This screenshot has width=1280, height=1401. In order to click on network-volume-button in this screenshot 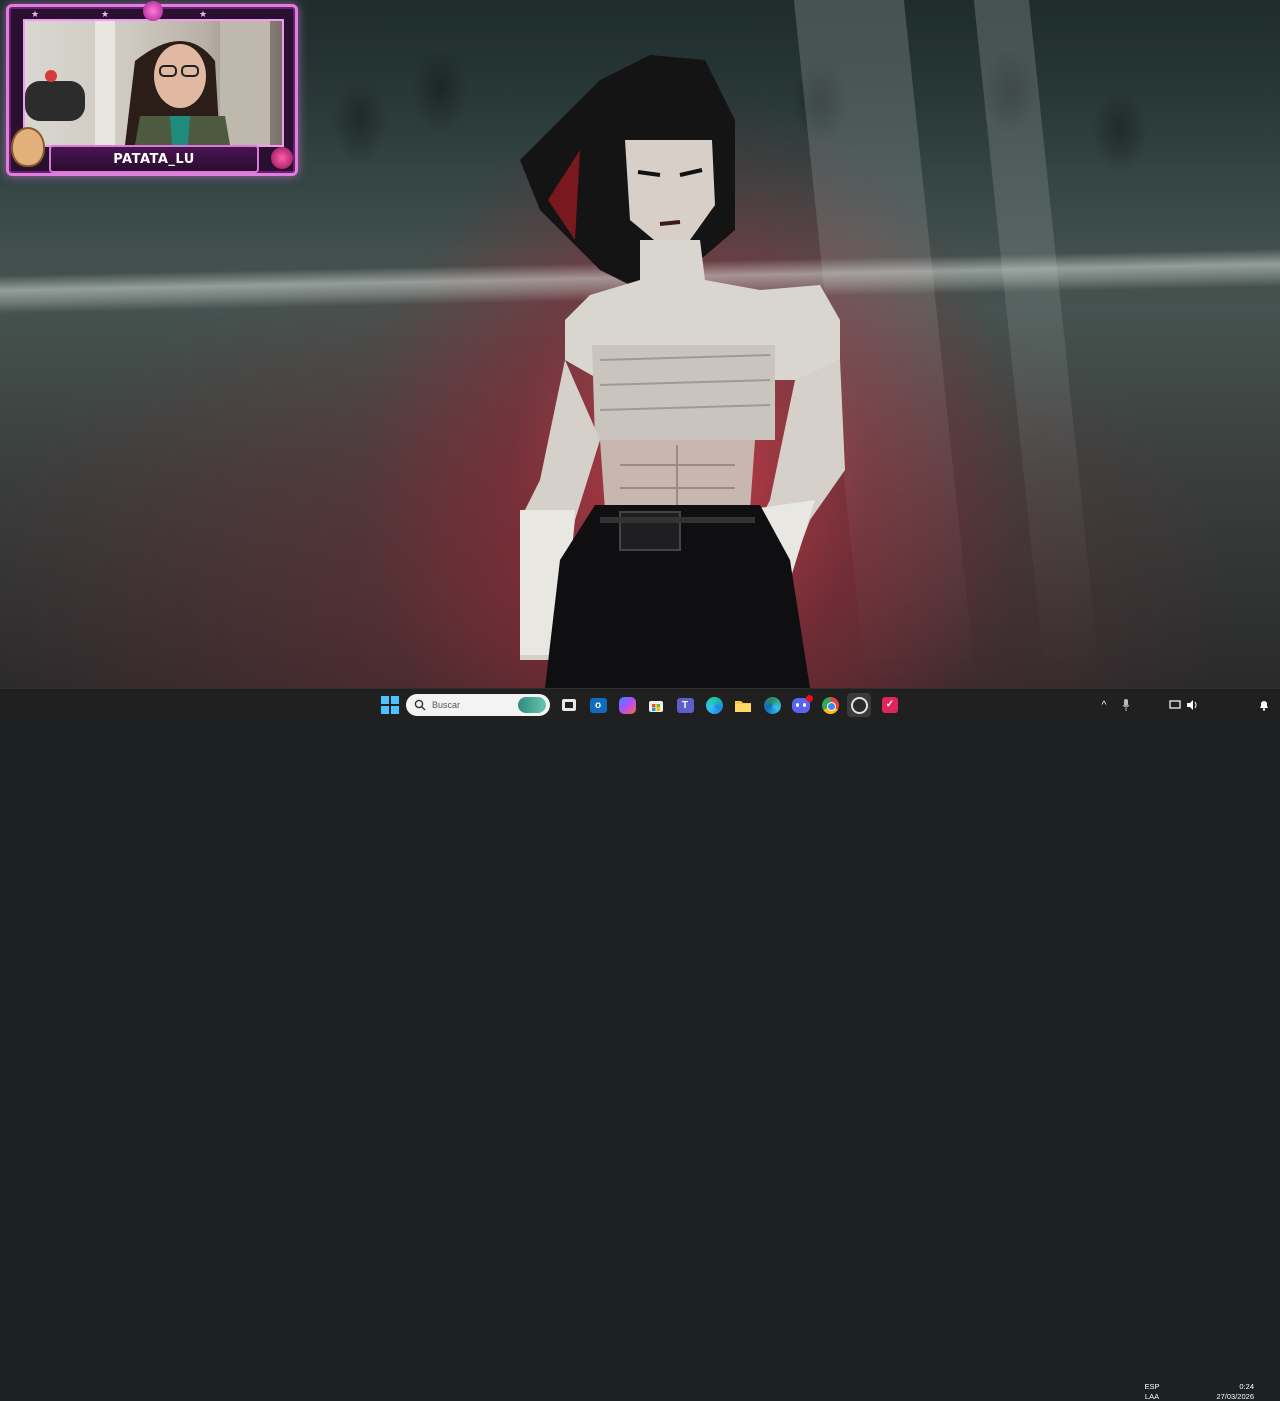, I will do `click(1184, 705)`.